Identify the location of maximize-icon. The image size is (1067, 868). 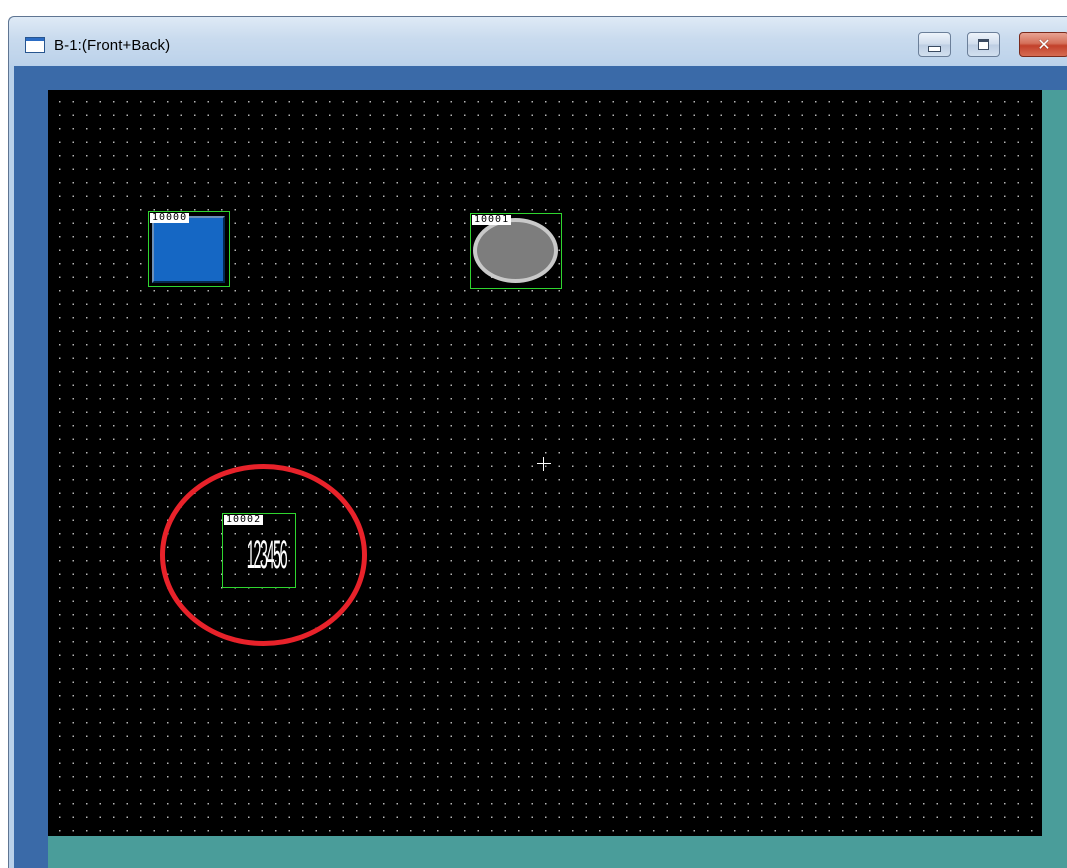
(983, 44).